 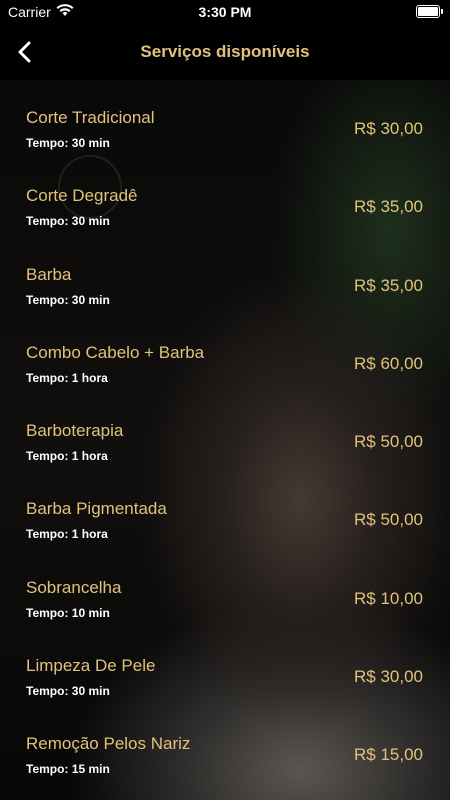 What do you see at coordinates (225, 510) in the screenshot?
I see `service-row: Barba Pigmentada Tempo: 1 hora R$ 50,00` at bounding box center [225, 510].